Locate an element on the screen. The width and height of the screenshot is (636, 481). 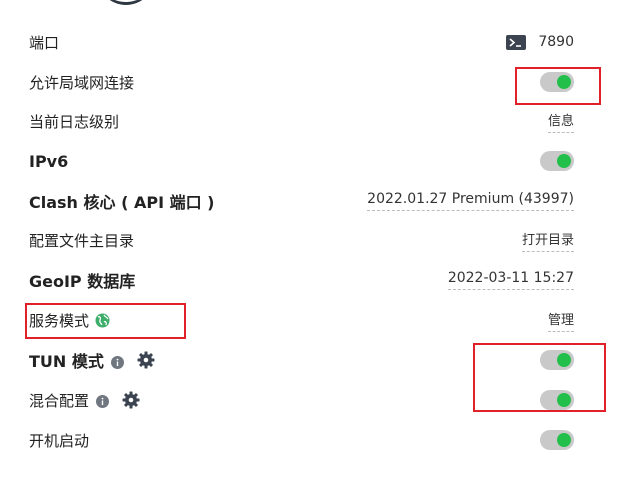
autostart-label: 开机启动 is located at coordinates (59, 440).